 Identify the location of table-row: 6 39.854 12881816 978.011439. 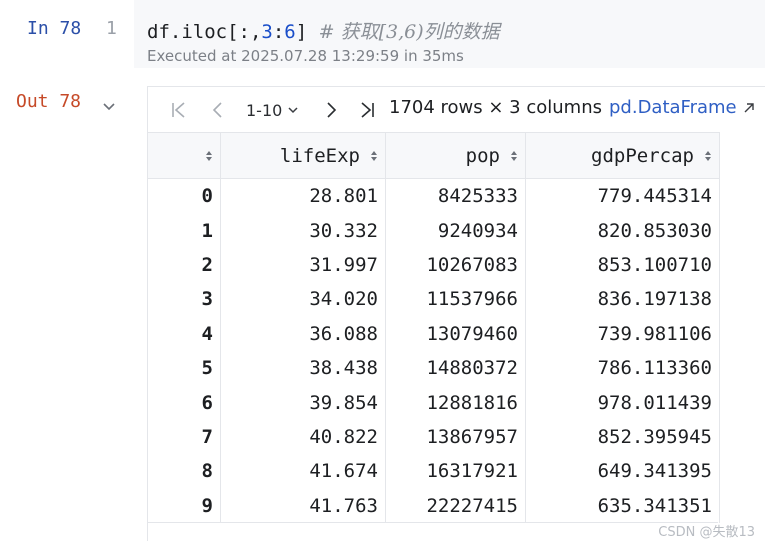
(433, 402).